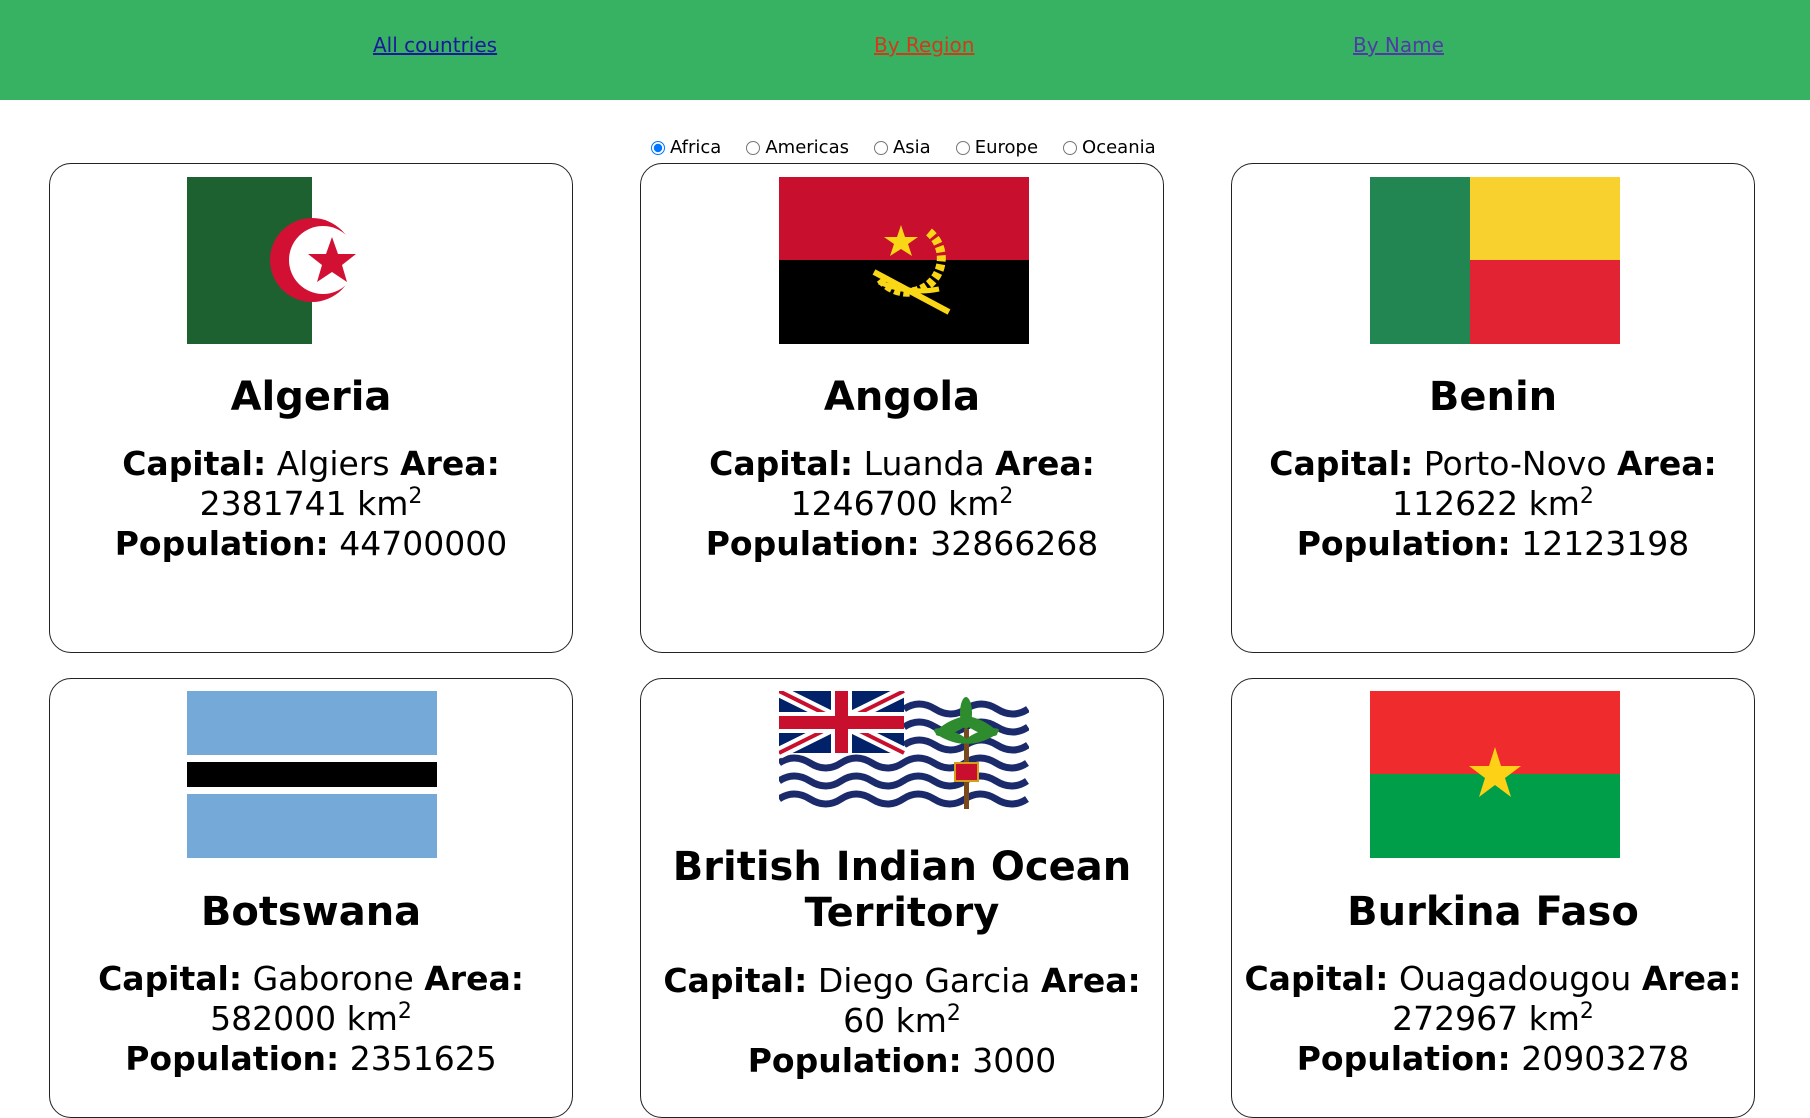 The image size is (1810, 1118). What do you see at coordinates (902, 397) in the screenshot?
I see `country-name: Angola` at bounding box center [902, 397].